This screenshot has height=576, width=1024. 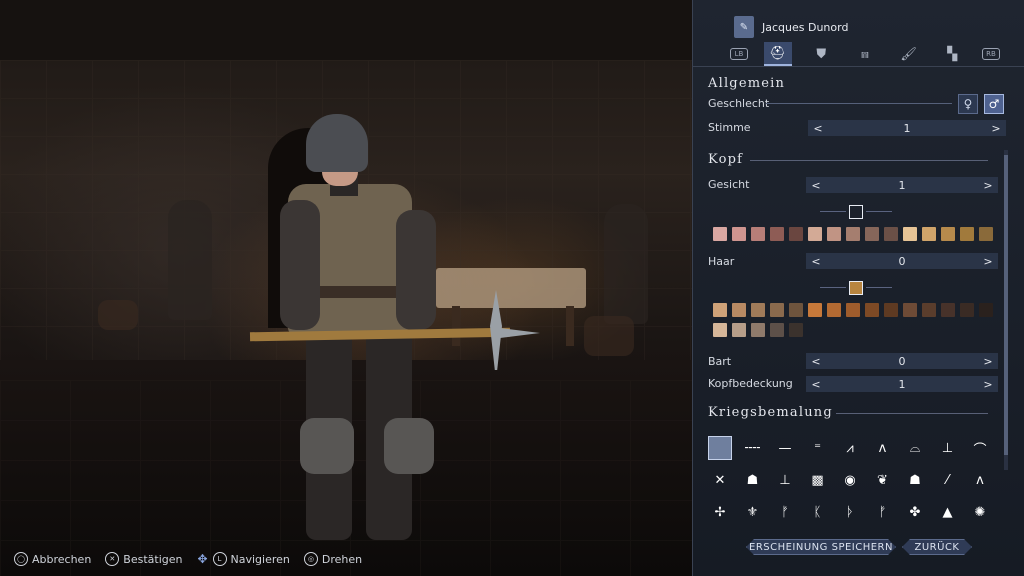 What do you see at coordinates (729, 184) in the screenshot?
I see `face-label: Gesicht` at bounding box center [729, 184].